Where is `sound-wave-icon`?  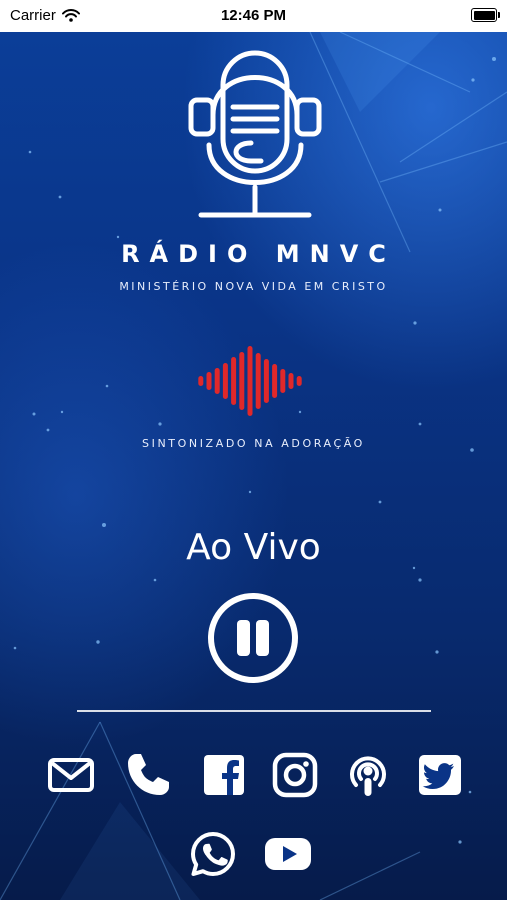
sound-wave-icon is located at coordinates (250, 381).